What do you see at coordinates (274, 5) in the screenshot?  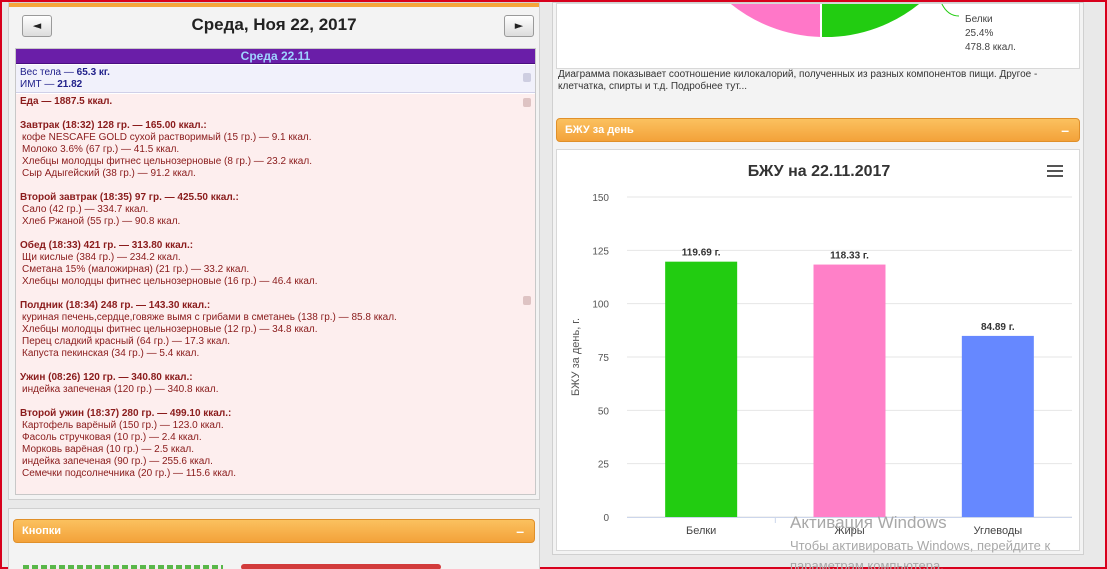 I see `top-accent-bar` at bounding box center [274, 5].